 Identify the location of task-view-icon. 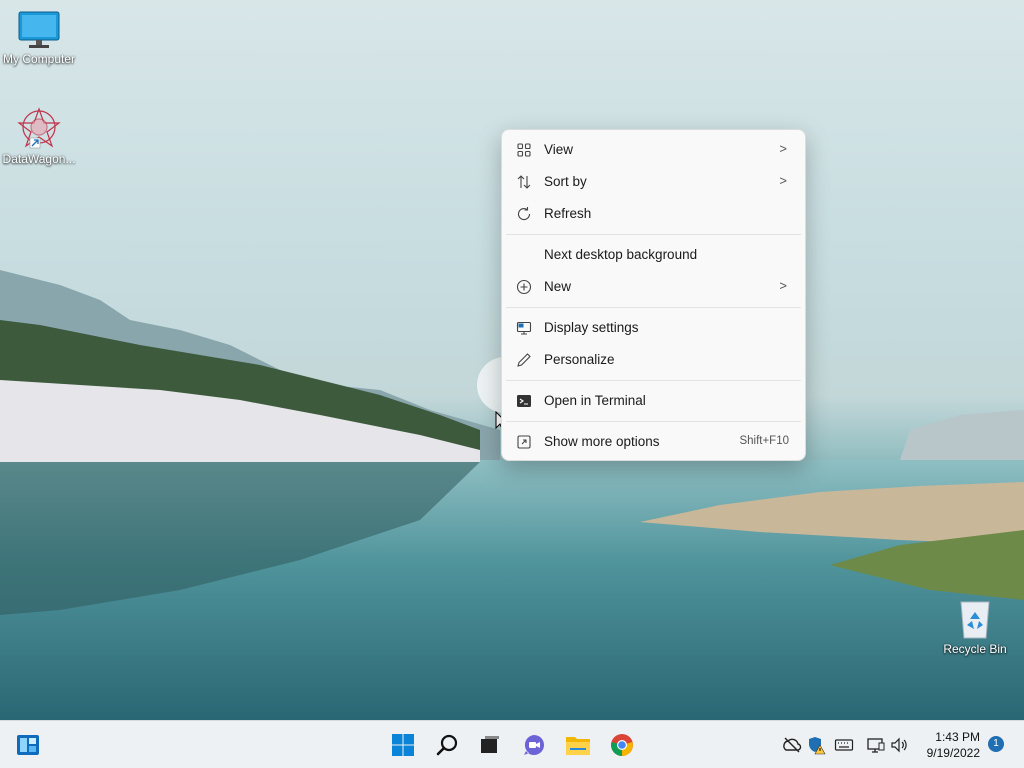
(490, 744).